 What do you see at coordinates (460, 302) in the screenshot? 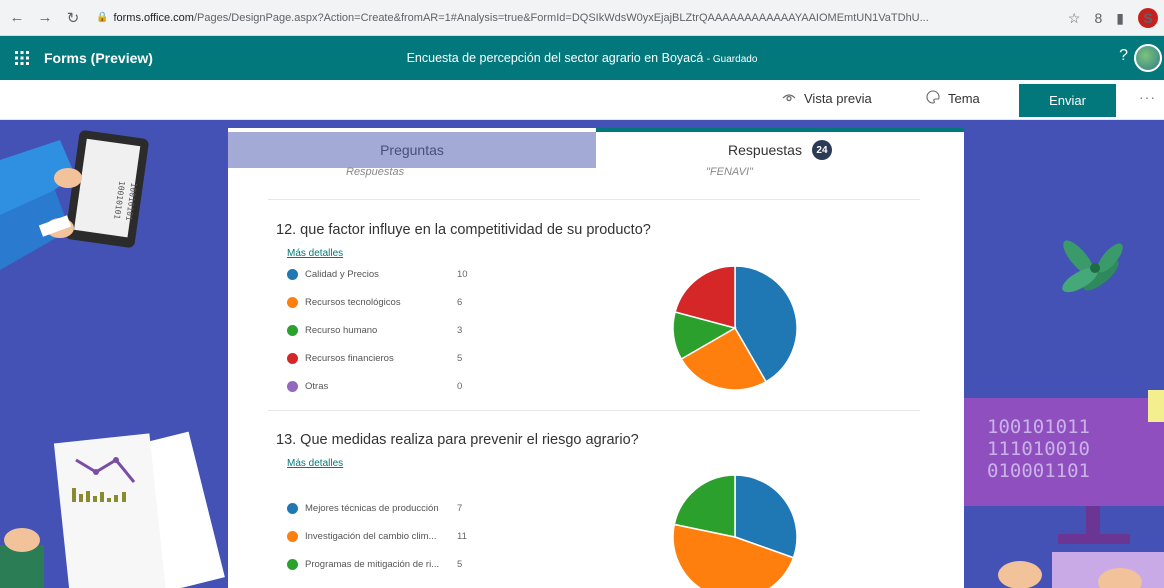
I see `legend-count: 6` at bounding box center [460, 302].